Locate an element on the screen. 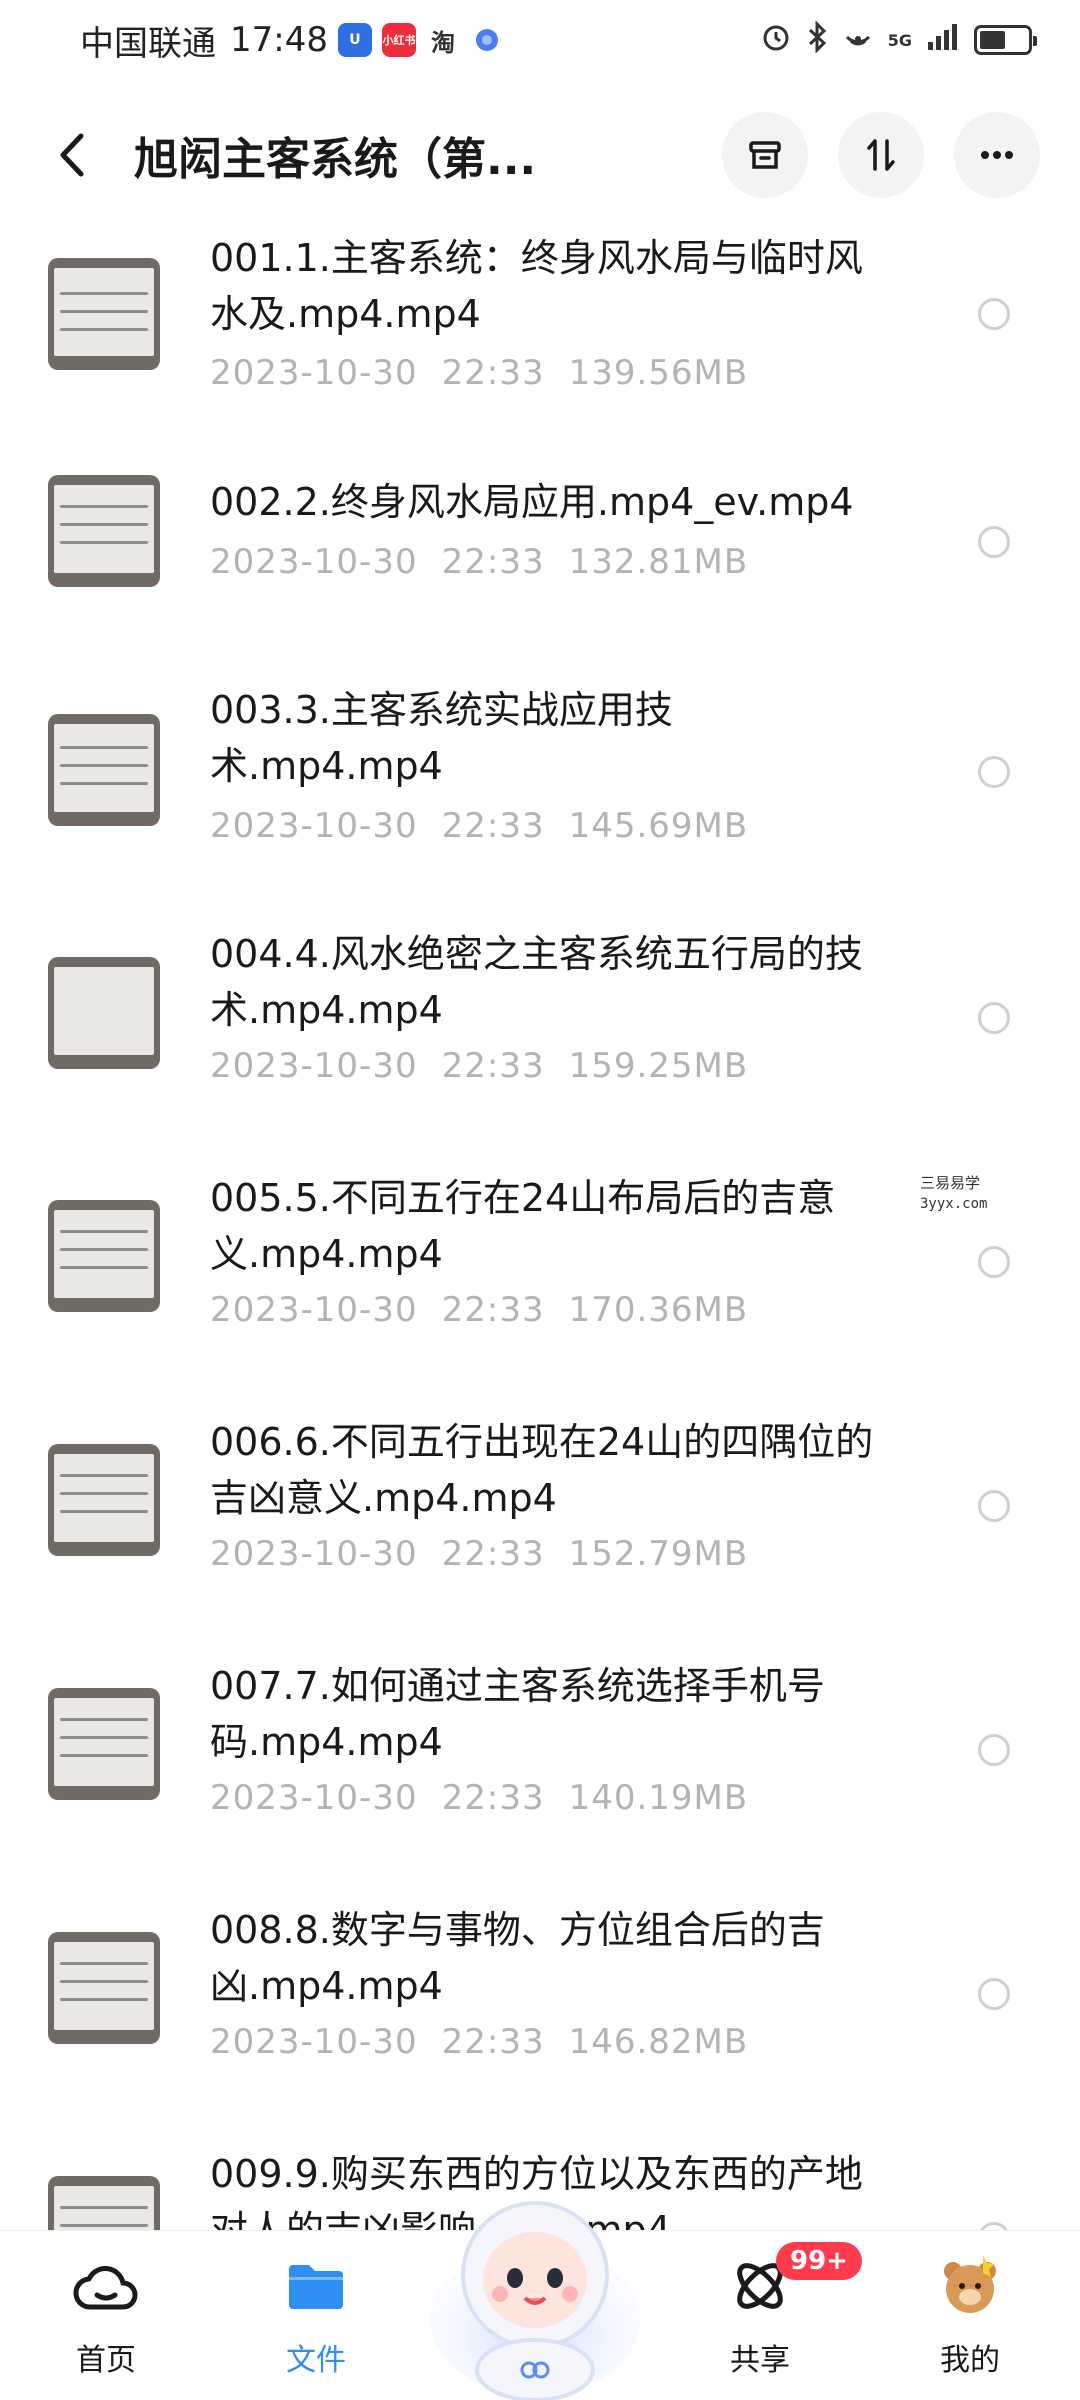  nav-mine: 我的 is located at coordinates (970, 2315).